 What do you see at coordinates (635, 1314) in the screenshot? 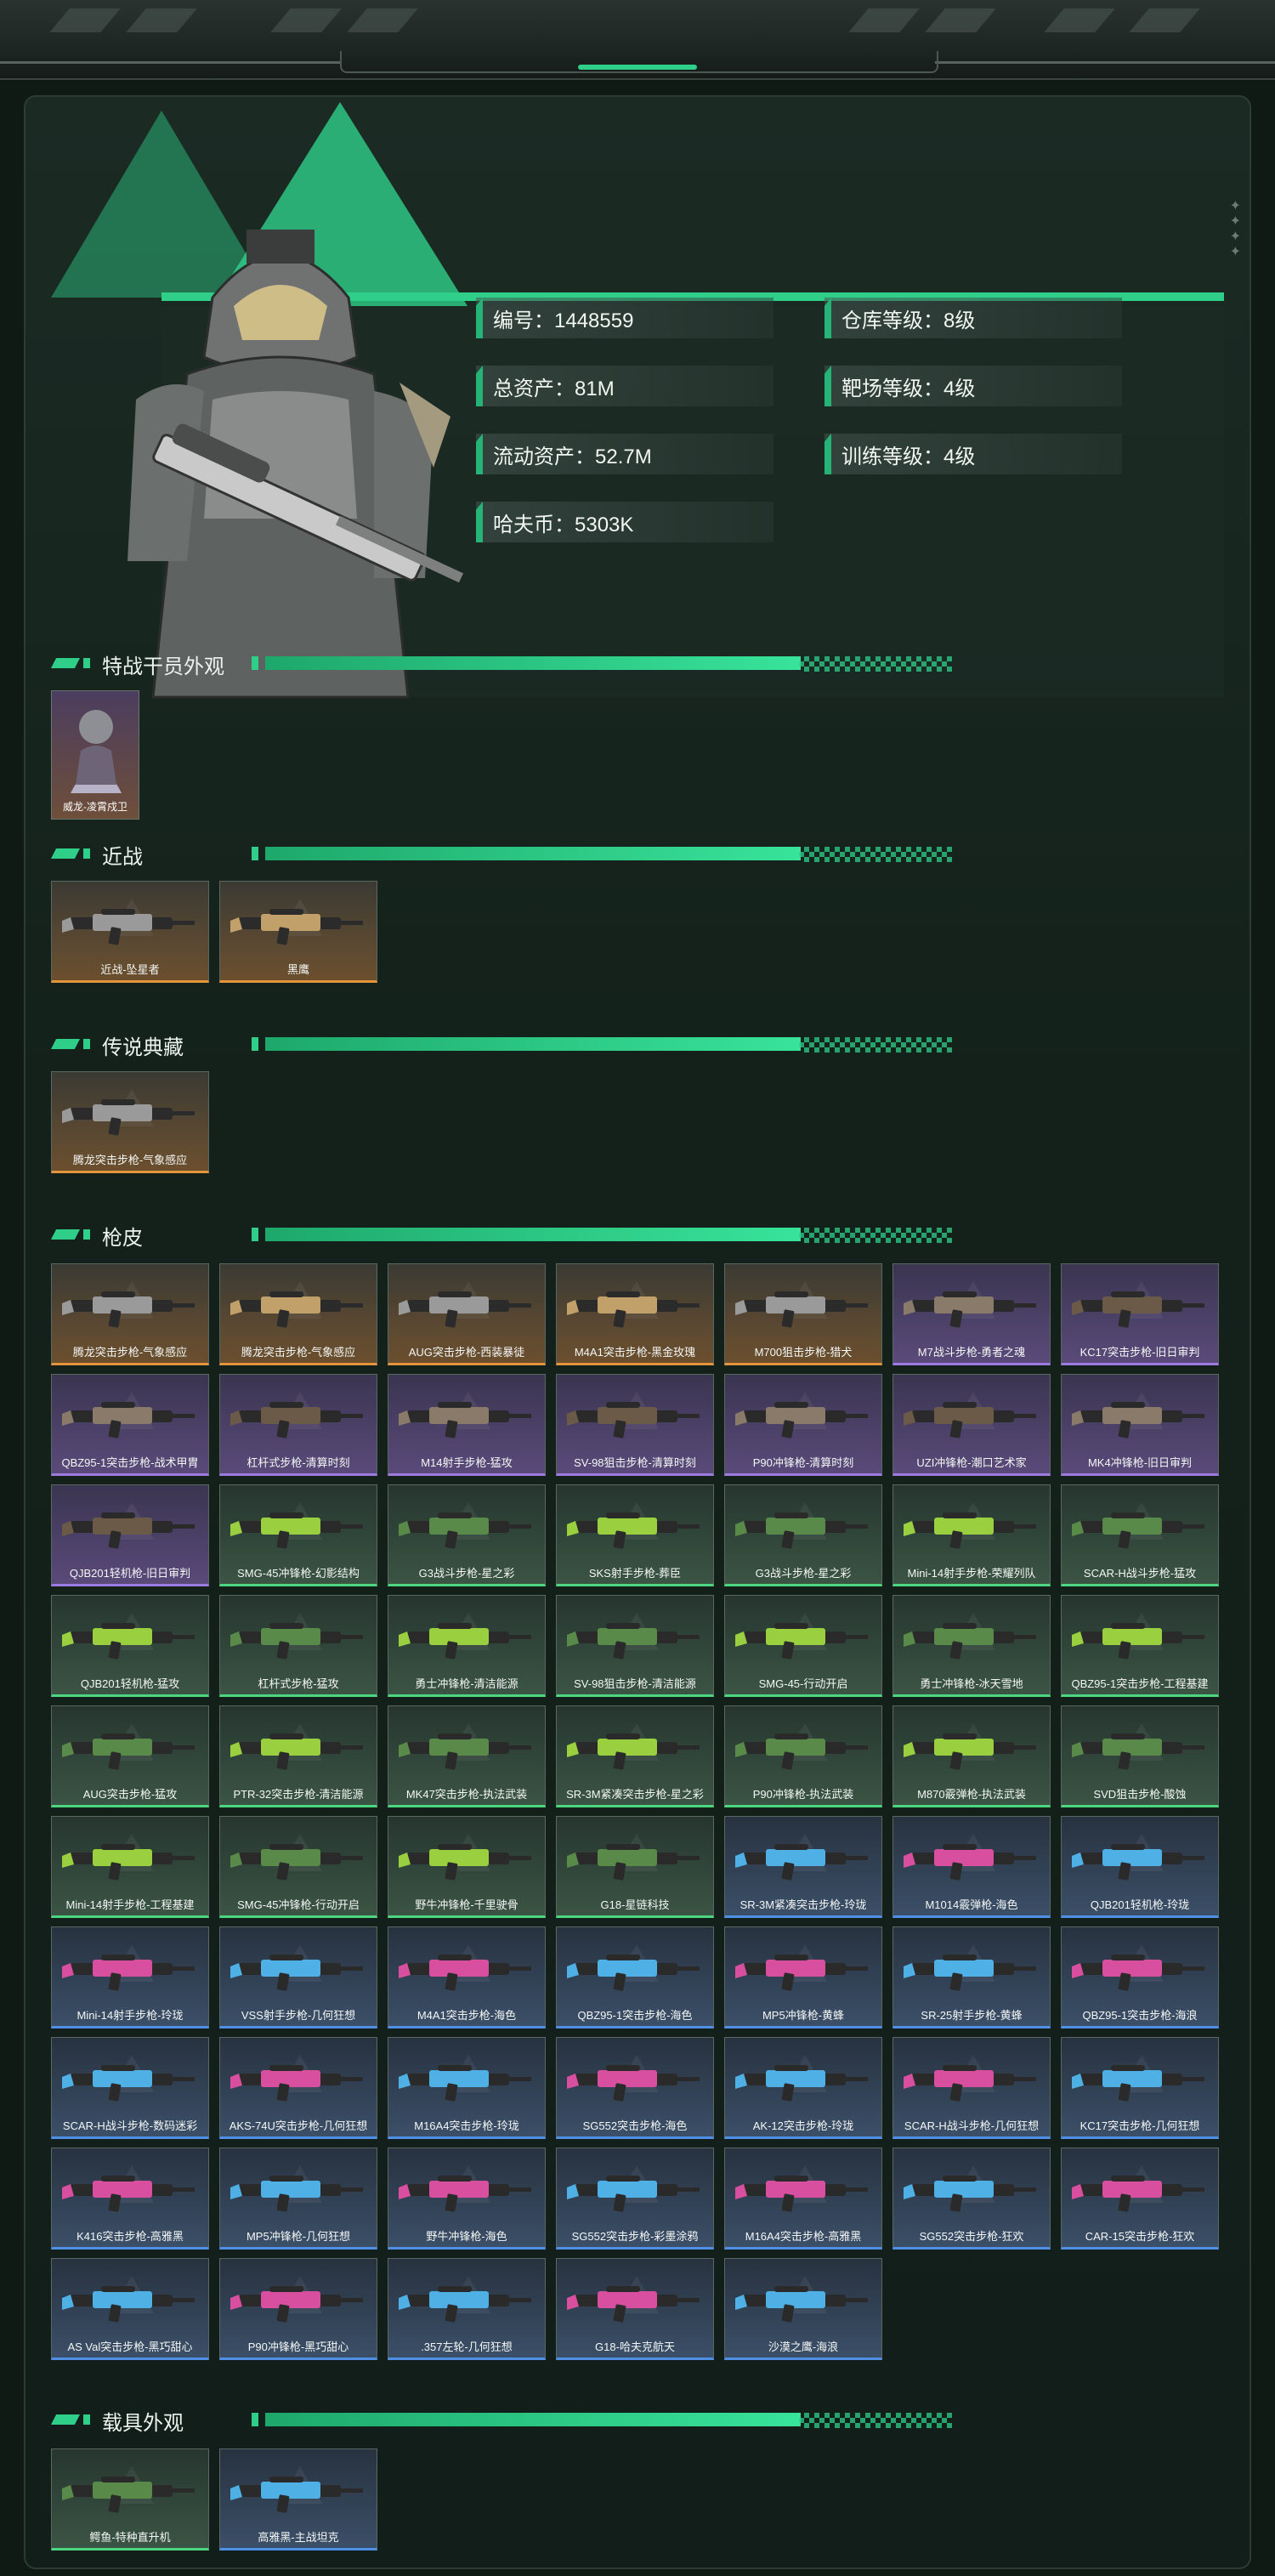
I see `skin-card: M4A1突击步枪-黑金玫瑰` at bounding box center [635, 1314].